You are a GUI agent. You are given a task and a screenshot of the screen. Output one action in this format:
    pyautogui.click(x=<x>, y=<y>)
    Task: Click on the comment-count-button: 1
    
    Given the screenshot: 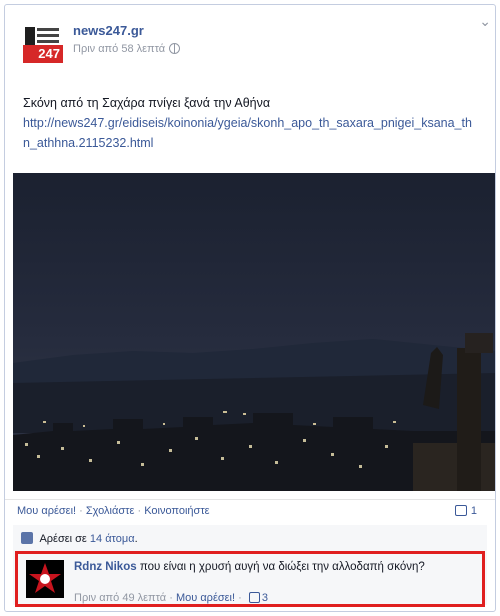 What is the action you would take?
    pyautogui.click(x=465, y=511)
    